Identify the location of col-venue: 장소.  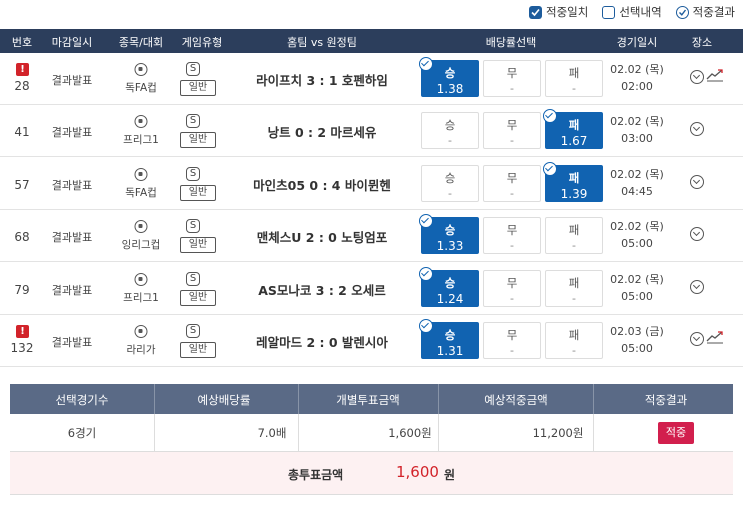
(702, 42).